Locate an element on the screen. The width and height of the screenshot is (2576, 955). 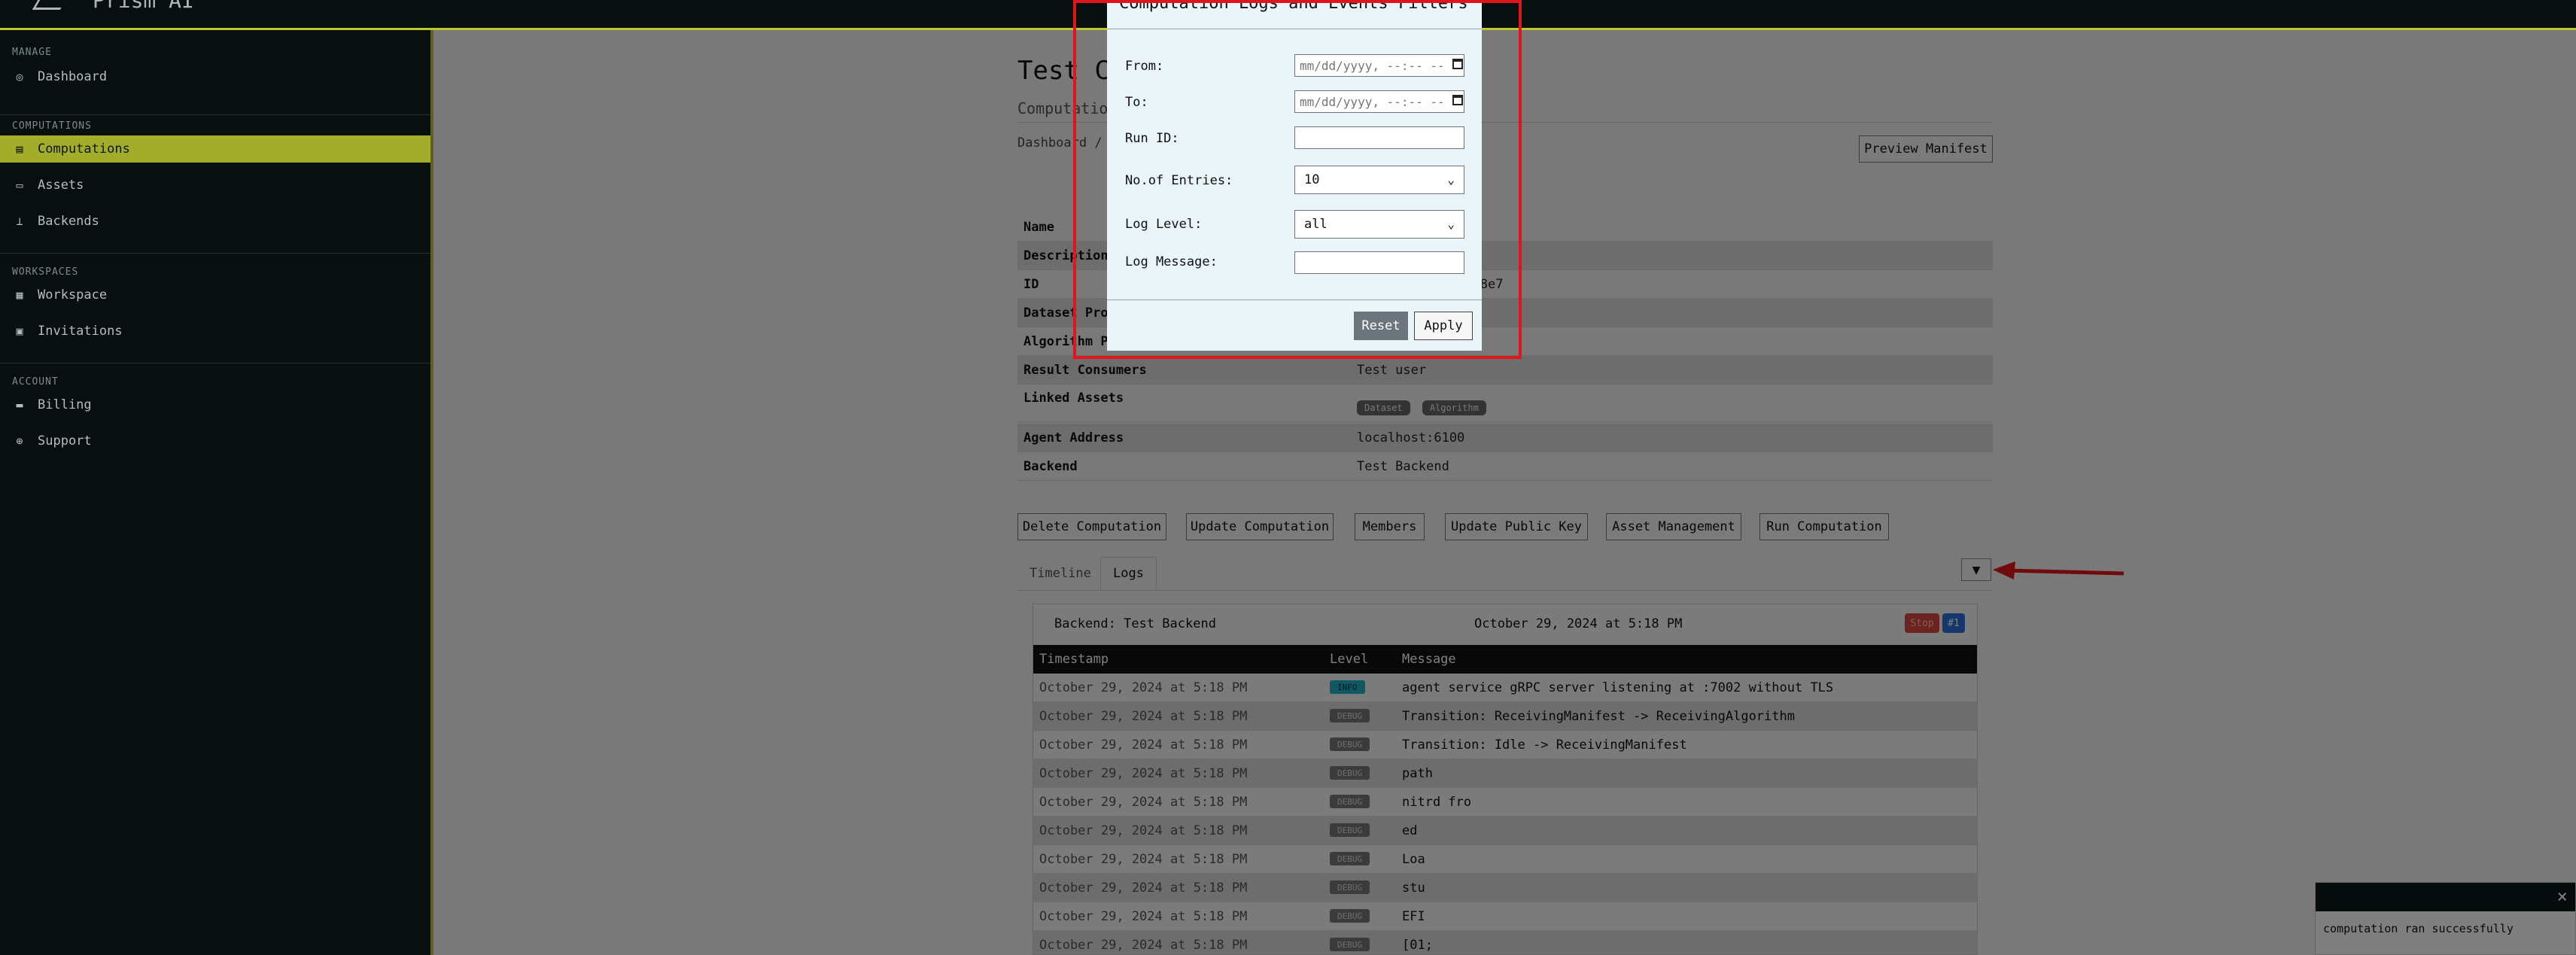
sidebar-item-dashboard: ◎ Dashboard is located at coordinates (215, 76).